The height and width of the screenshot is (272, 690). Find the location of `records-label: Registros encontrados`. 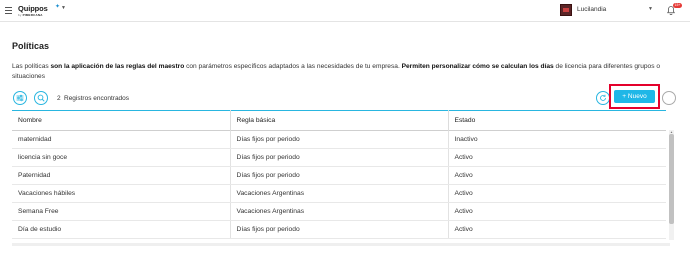

records-label: Registros encontrados is located at coordinates (97, 98).